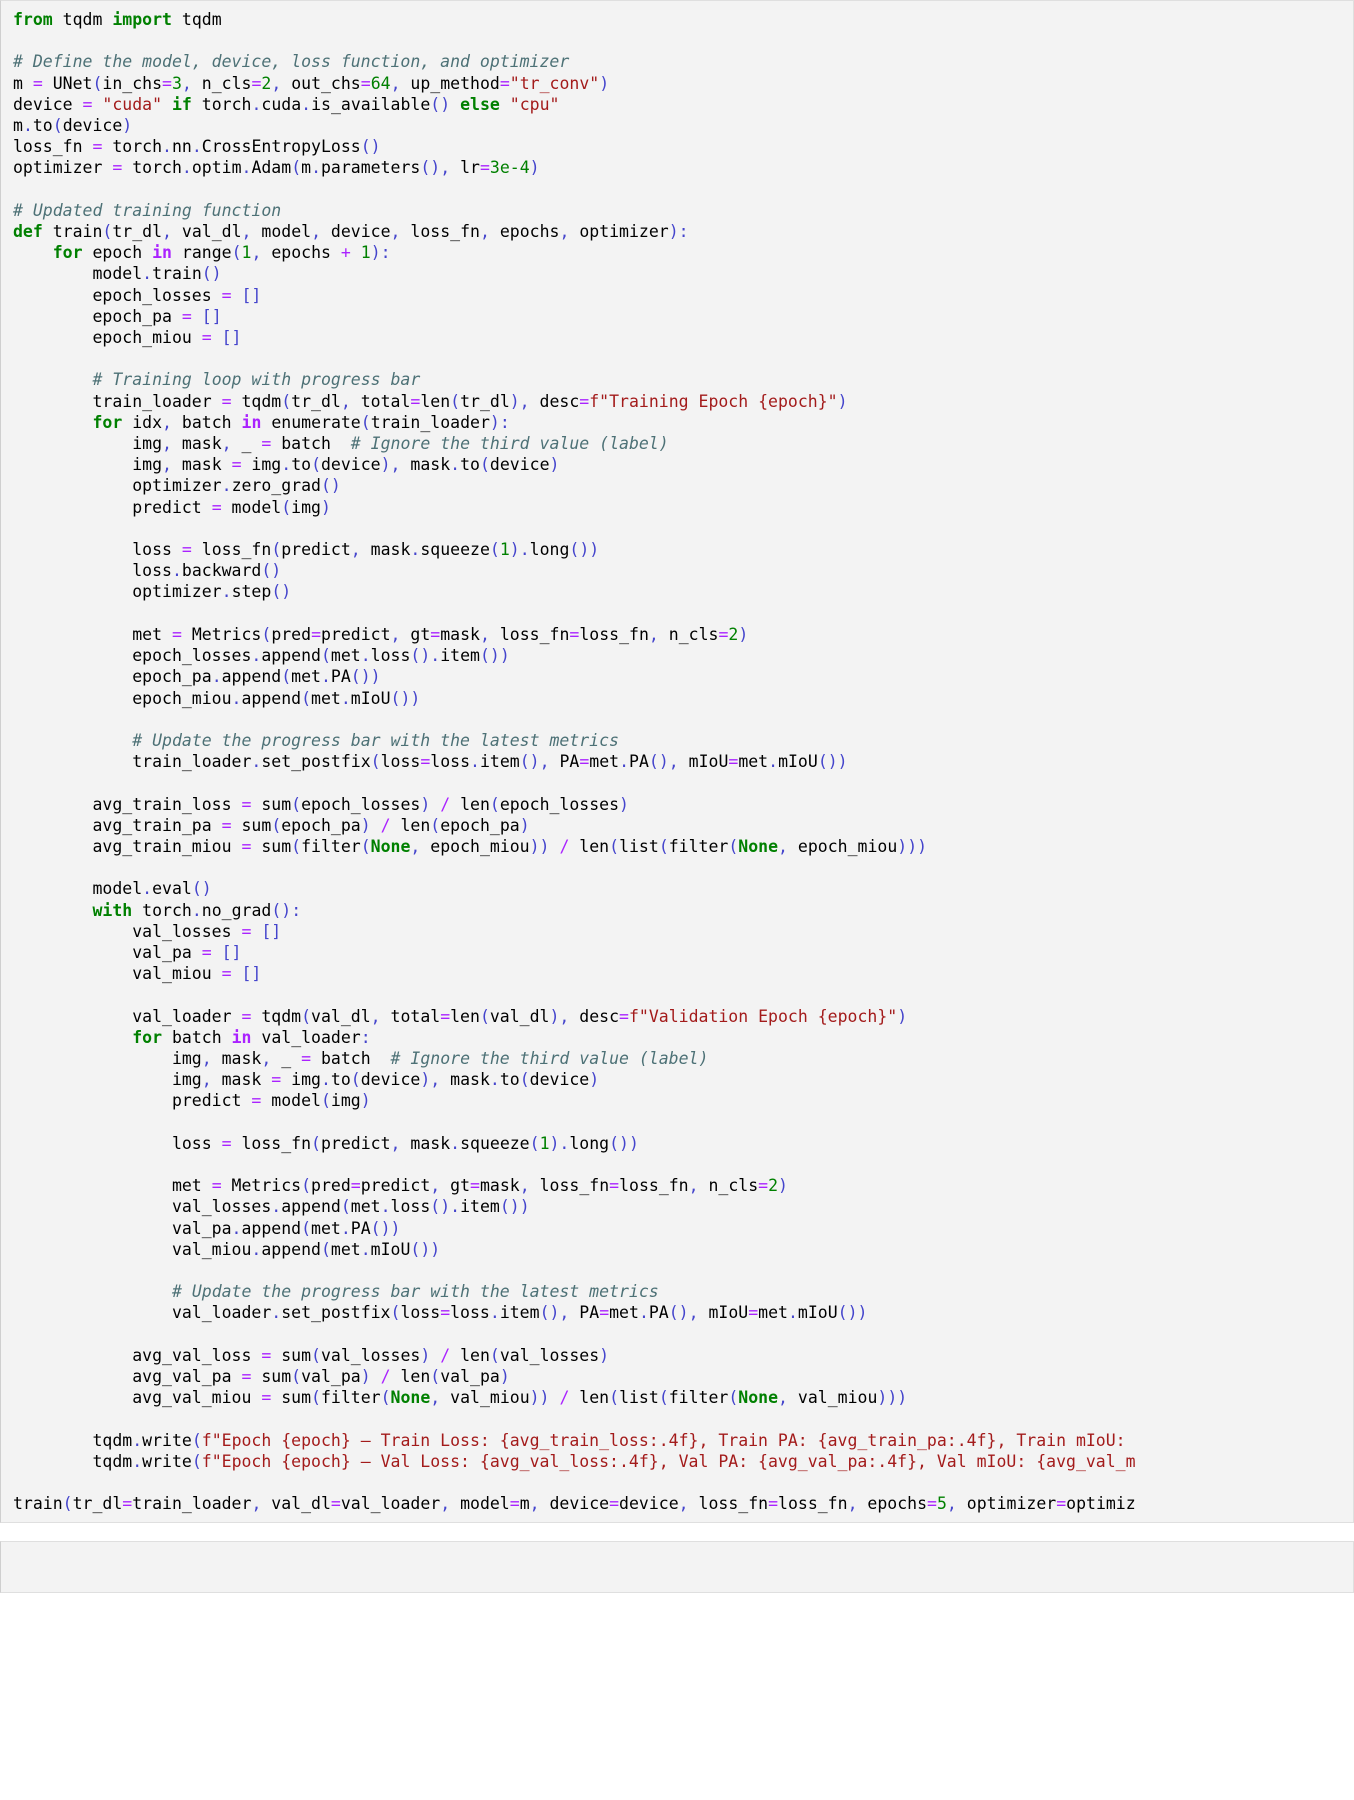 The height and width of the screenshot is (1800, 1354). What do you see at coordinates (137, 1355) in the screenshot?
I see `code-token: avg_val_loss` at bounding box center [137, 1355].